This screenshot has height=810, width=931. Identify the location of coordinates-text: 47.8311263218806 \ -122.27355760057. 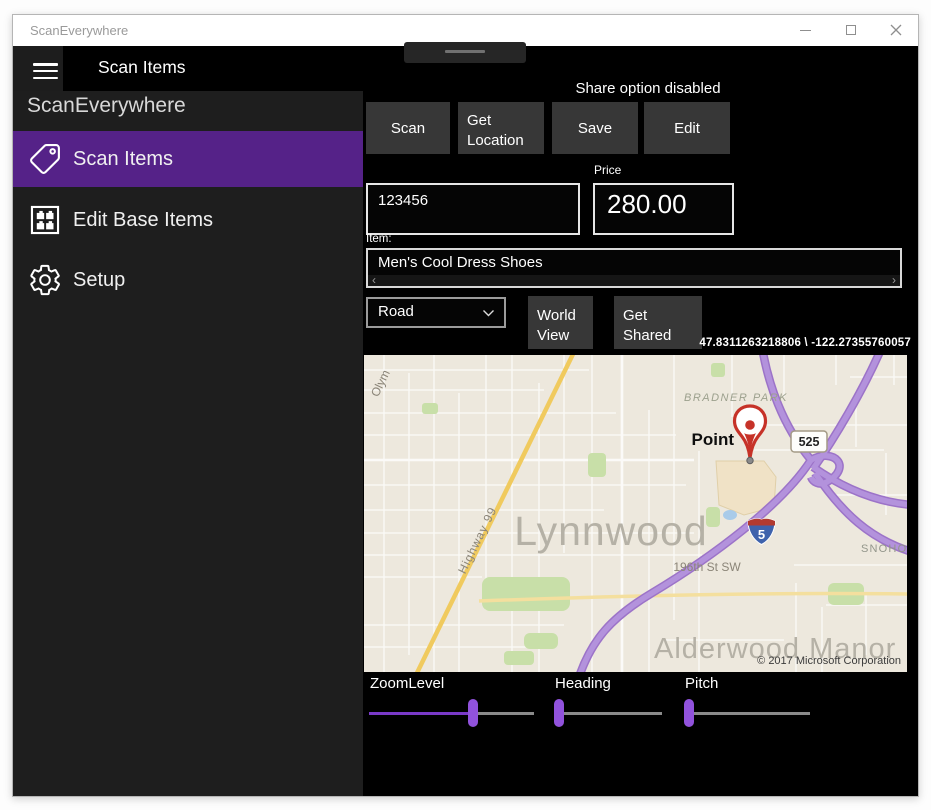
(805, 343).